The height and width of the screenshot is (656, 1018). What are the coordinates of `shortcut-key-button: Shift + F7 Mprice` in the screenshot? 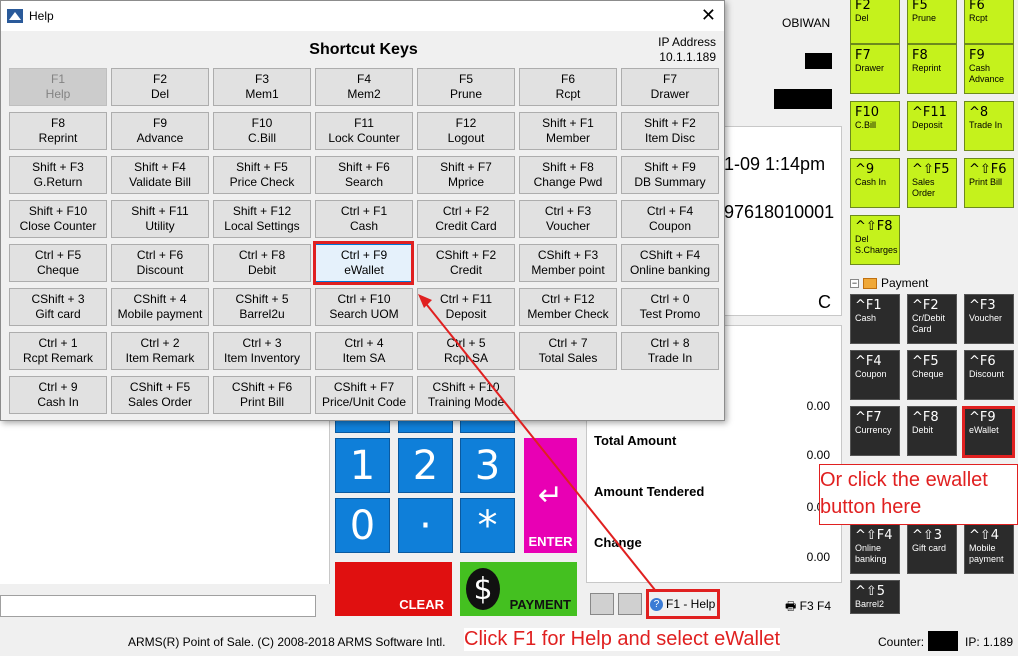 It's located at (466, 175).